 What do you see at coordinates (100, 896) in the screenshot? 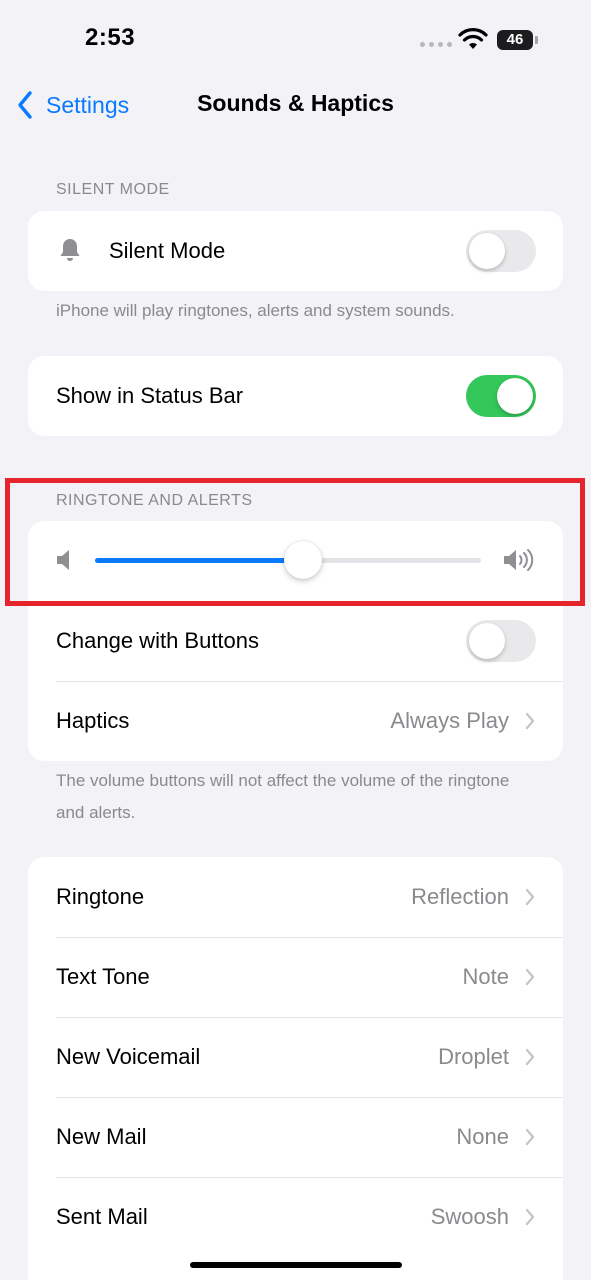
I see `sound-label: Ringtone` at bounding box center [100, 896].